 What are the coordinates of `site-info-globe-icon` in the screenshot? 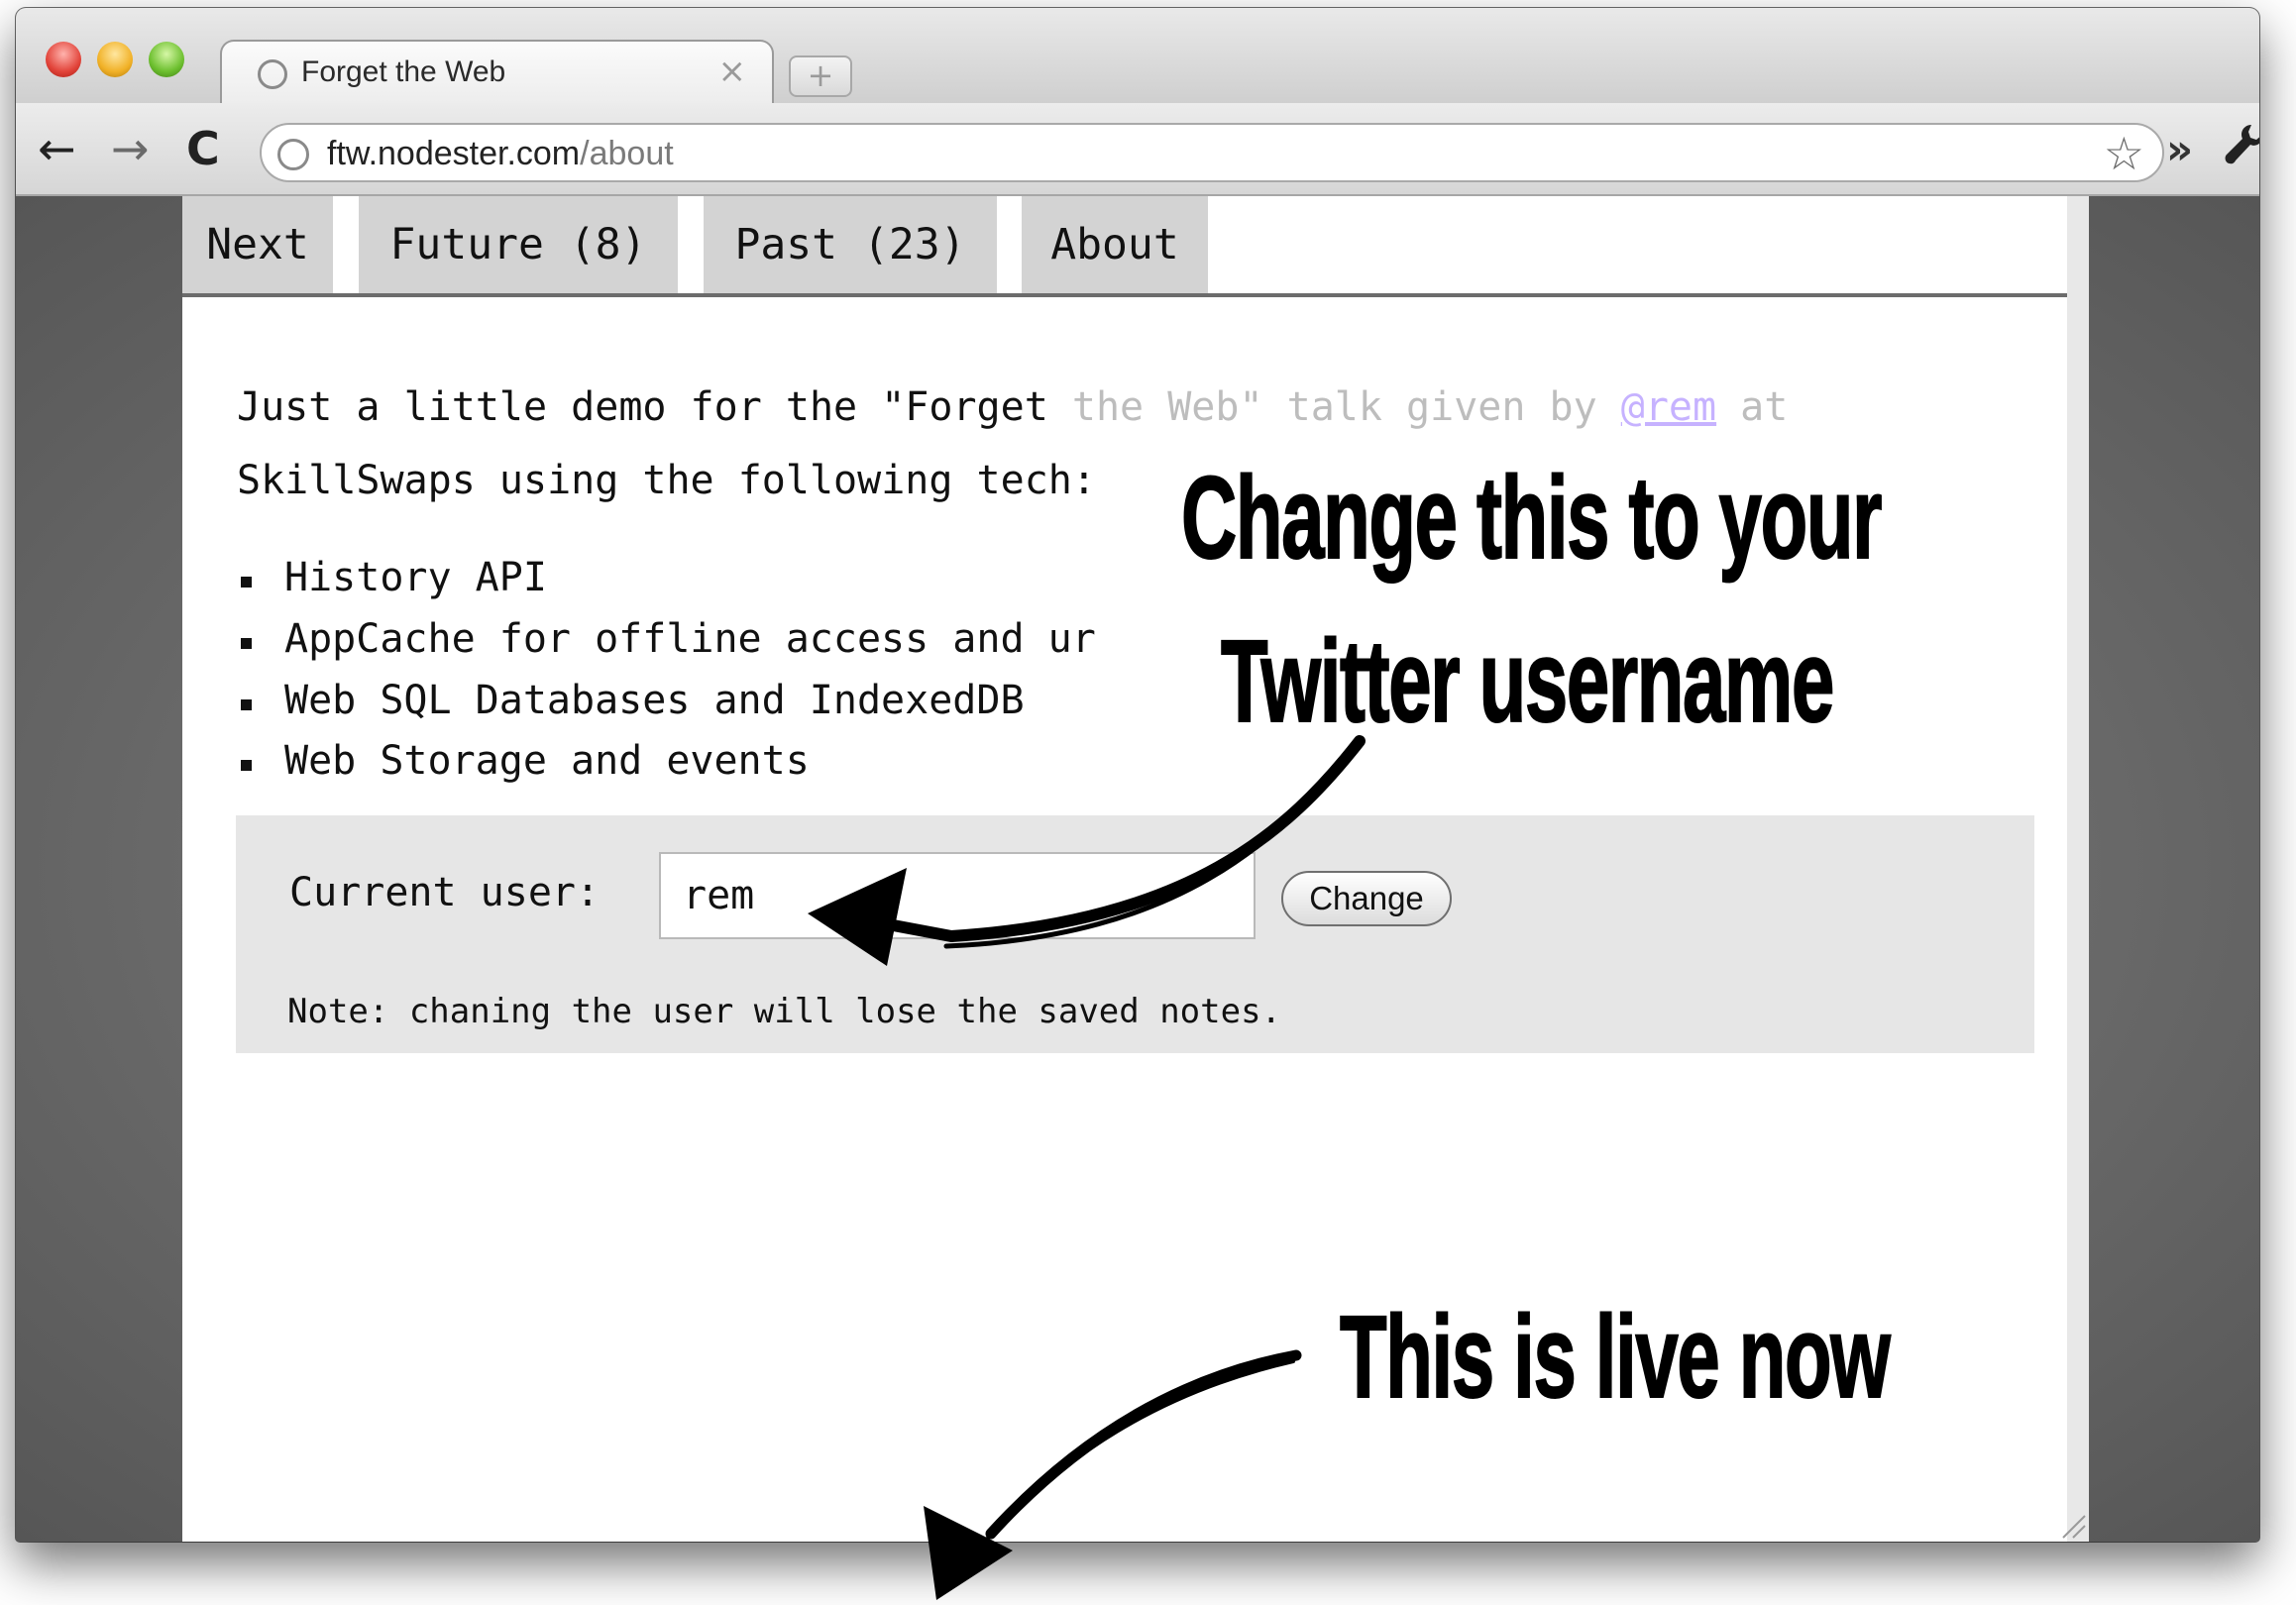 It's located at (293, 154).